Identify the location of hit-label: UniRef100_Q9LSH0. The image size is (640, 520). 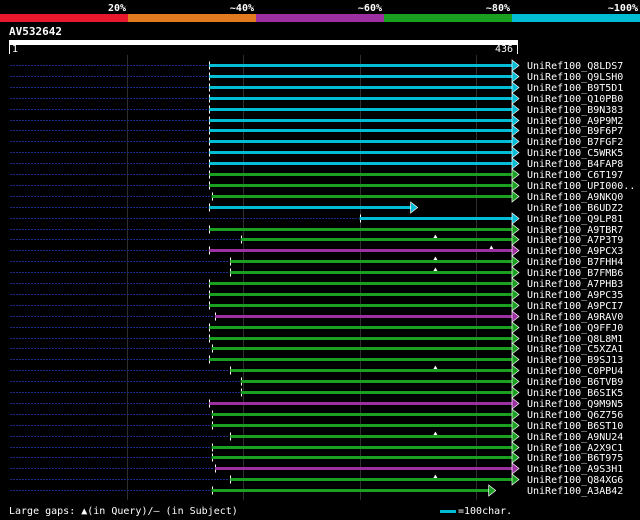
(575, 77).